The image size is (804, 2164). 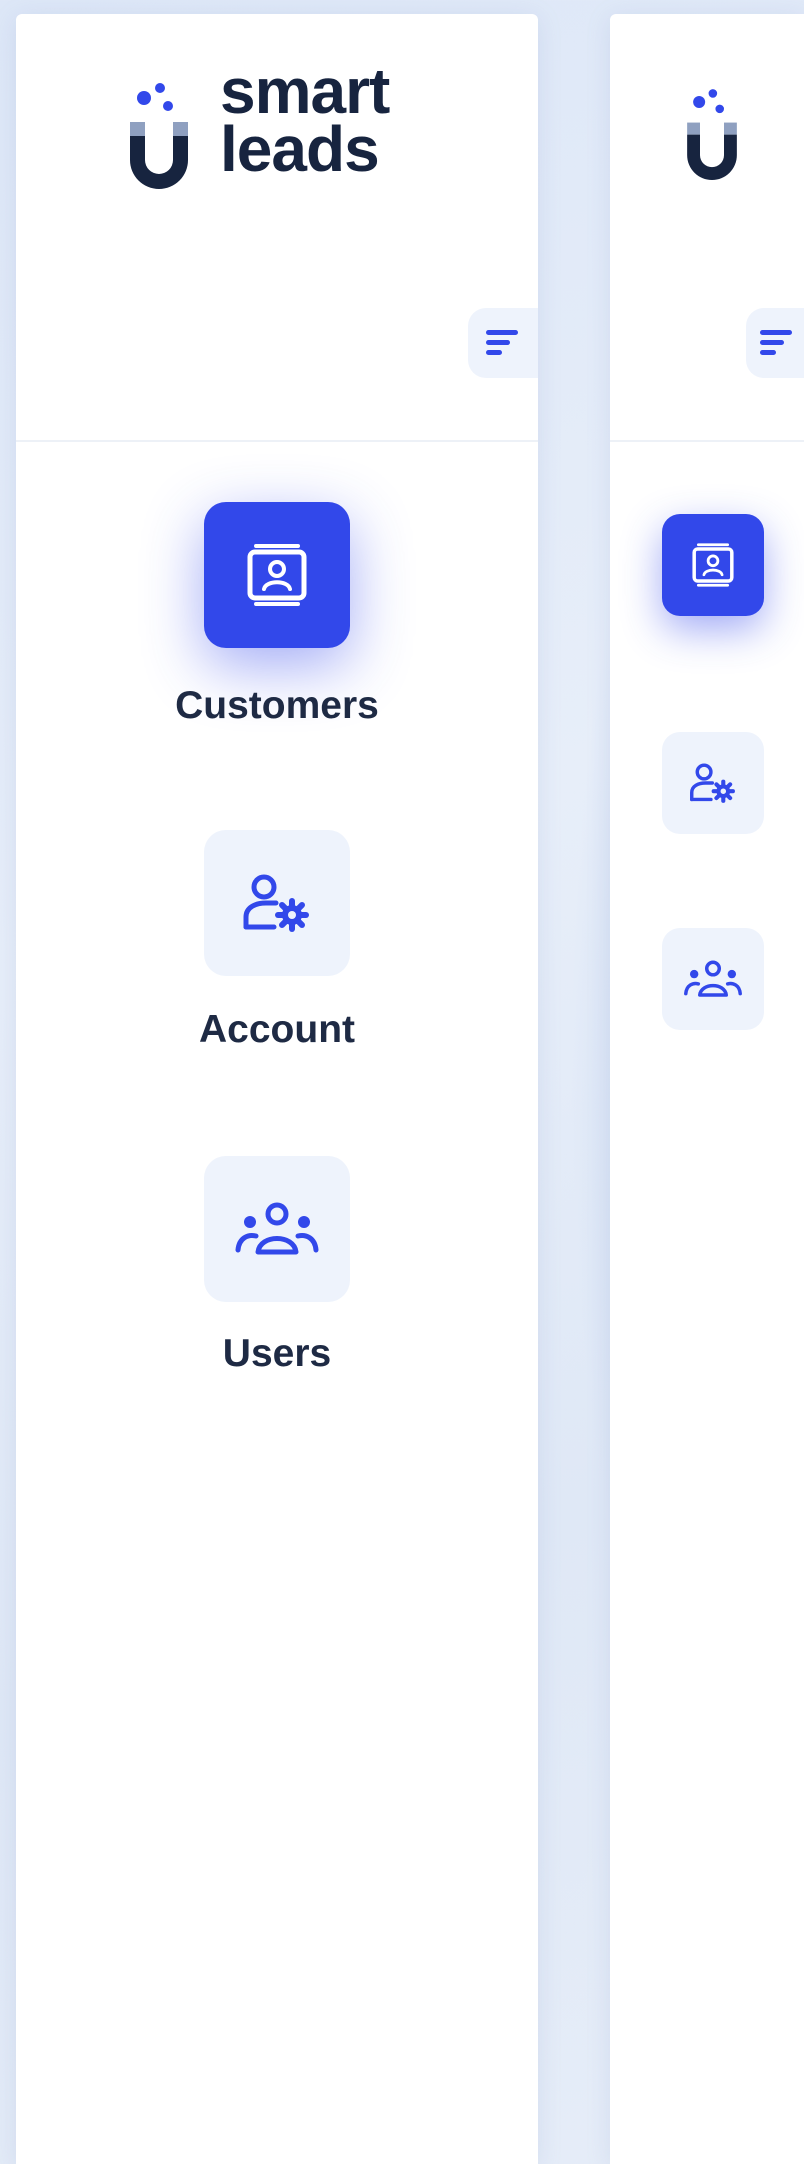 What do you see at coordinates (277, 705) in the screenshot?
I see `sidebar-item-label: Customers` at bounding box center [277, 705].